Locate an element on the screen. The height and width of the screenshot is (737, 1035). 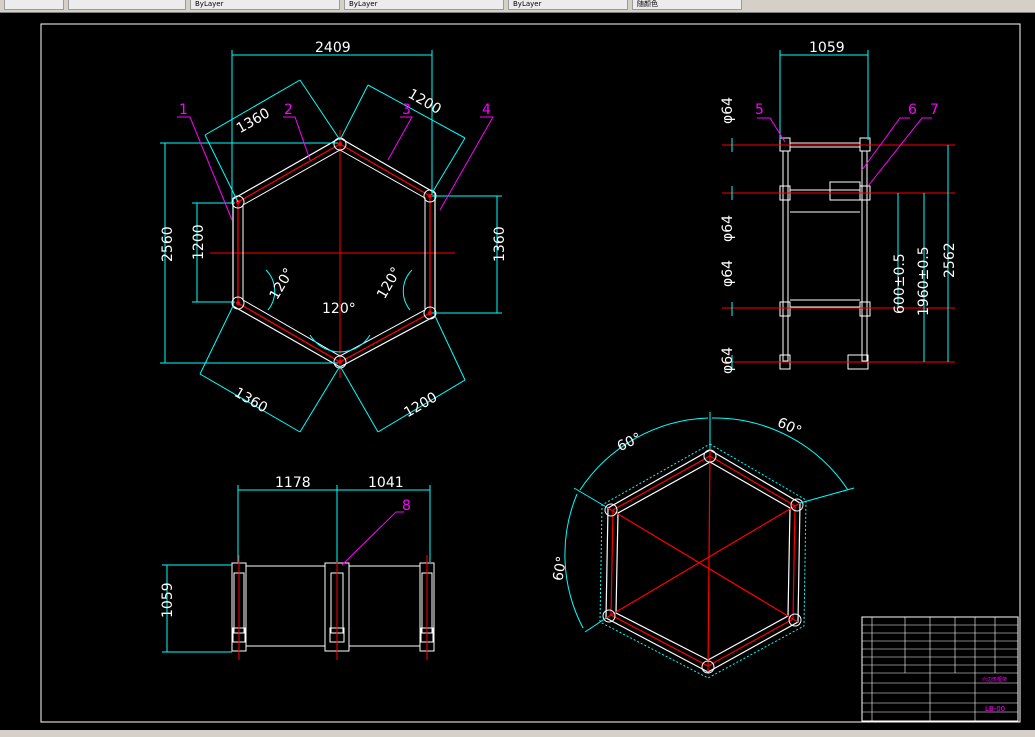
dim-text: 1041 is located at coordinates (386, 483).